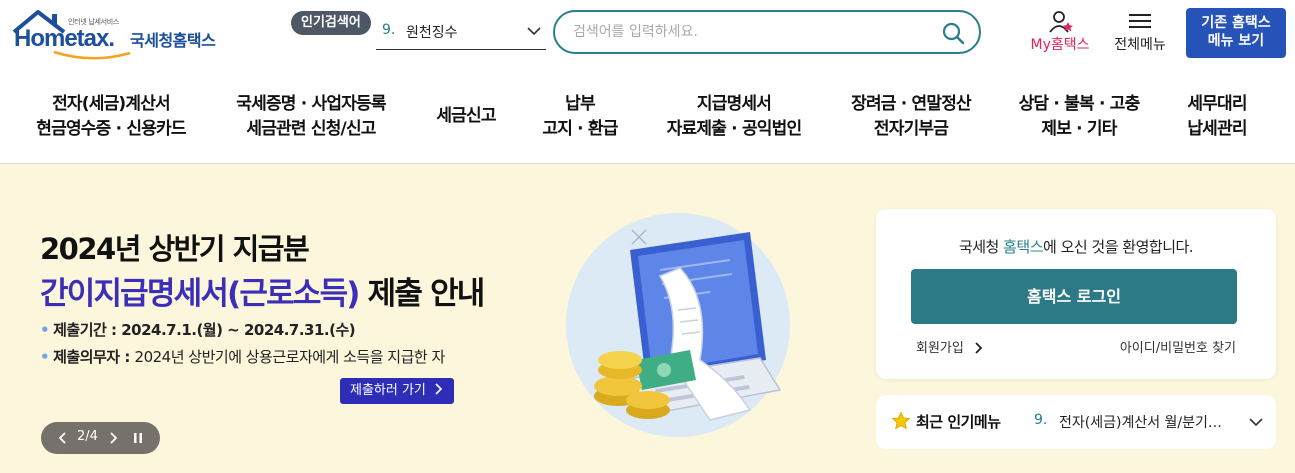 The image size is (1295, 473). I want to click on banner-bullet-obligor: • 제출의무자 : 2024년 상반기에 상용근로자에게 소득을 지급한 자, so click(242, 356).